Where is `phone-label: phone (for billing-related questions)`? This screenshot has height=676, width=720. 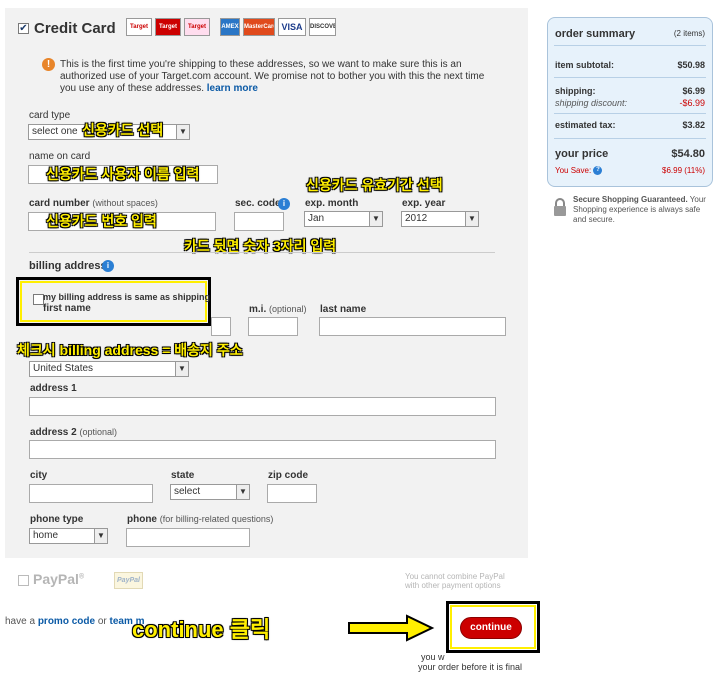 phone-label: phone (for billing-related questions) is located at coordinates (200, 519).